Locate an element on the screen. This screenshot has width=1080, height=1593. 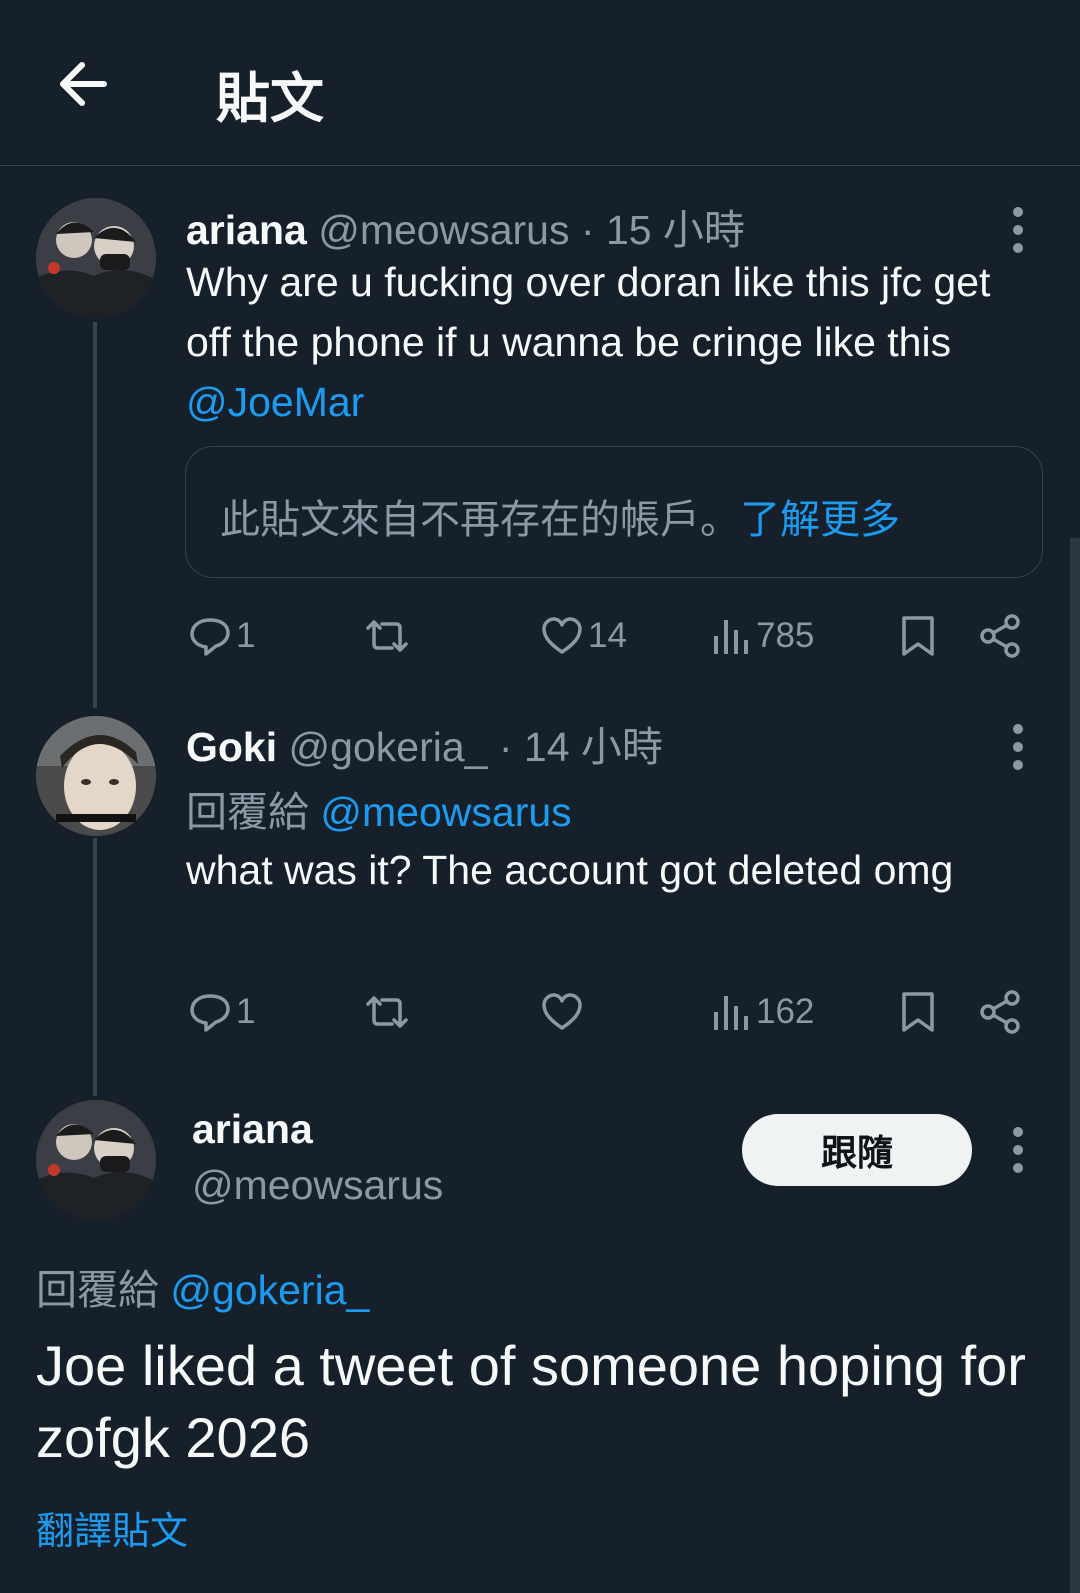
follow-button: 跟隨 is located at coordinates (857, 1150).